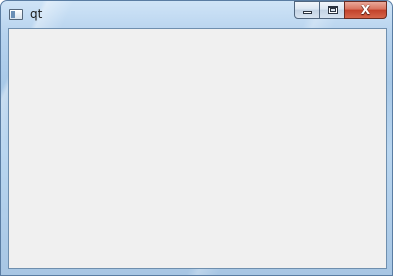 The height and width of the screenshot is (276, 393). I want to click on maximize-icon, so click(333, 10).